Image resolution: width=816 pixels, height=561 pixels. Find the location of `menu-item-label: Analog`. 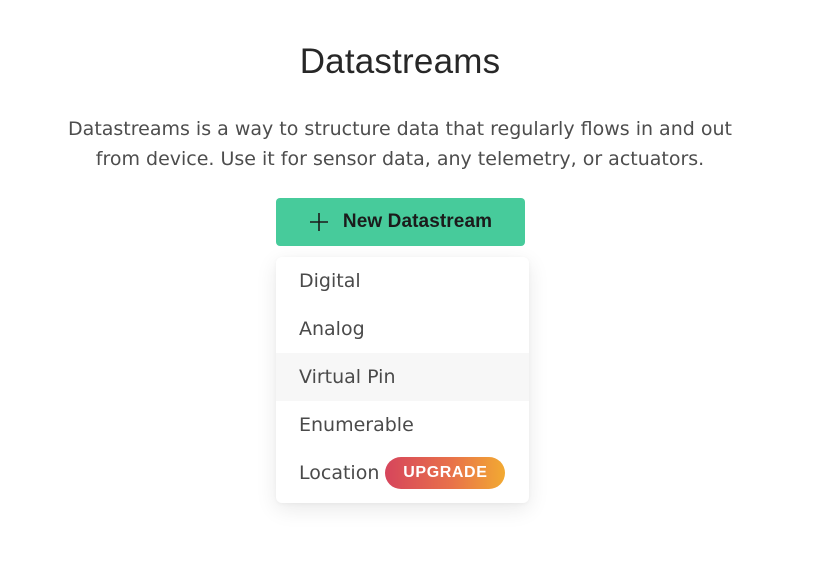

menu-item-label: Analog is located at coordinates (332, 329).